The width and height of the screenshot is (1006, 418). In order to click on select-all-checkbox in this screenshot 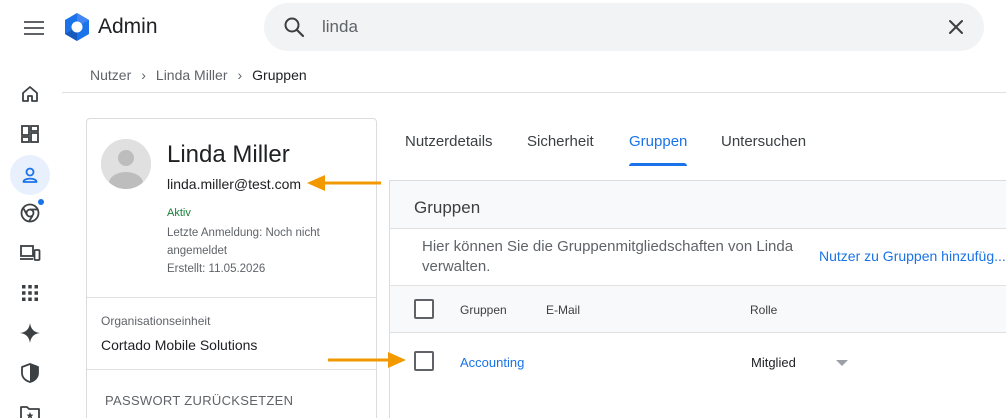, I will do `click(424, 309)`.